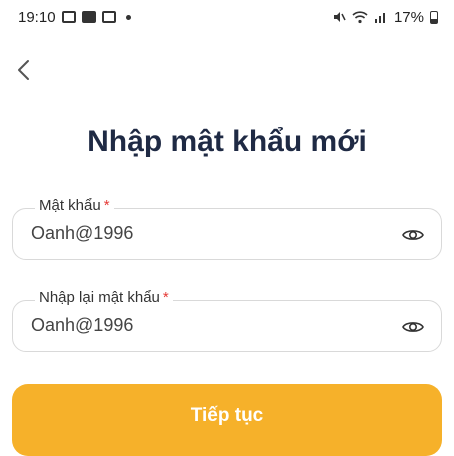 The width and height of the screenshot is (454, 456). What do you see at coordinates (201, 325) in the screenshot?
I see `confirm-password-input` at bounding box center [201, 325].